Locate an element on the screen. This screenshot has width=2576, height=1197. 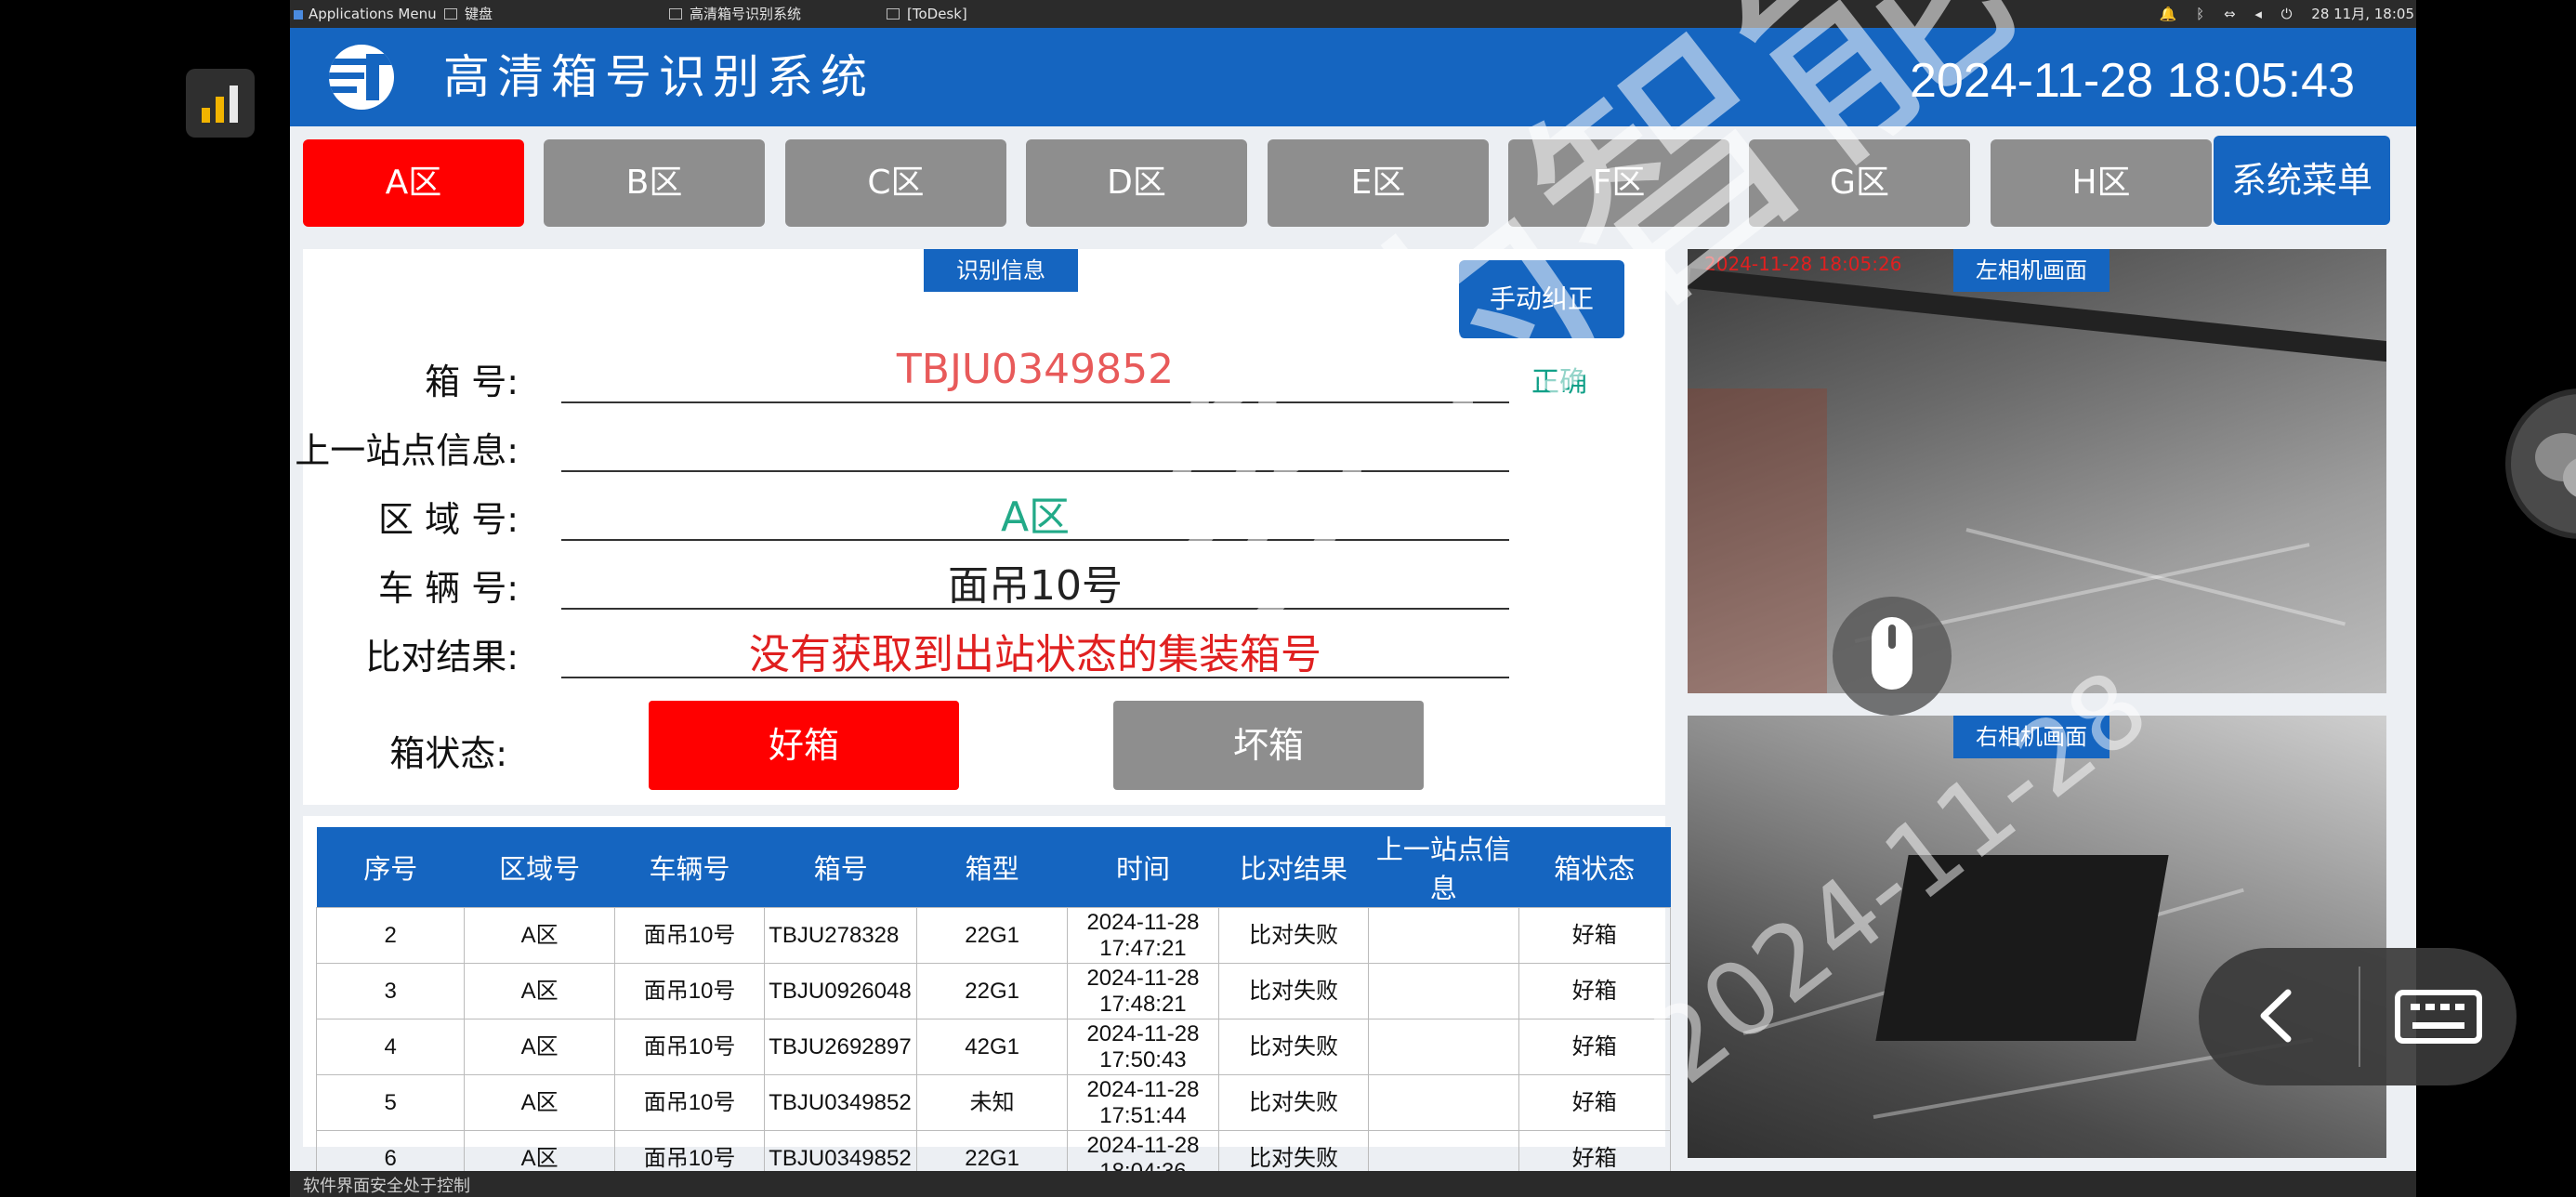
zone-tabs: A区 B区 C区 D区 E区 F区 G区 H区 系统菜单 is located at coordinates (1353, 182).